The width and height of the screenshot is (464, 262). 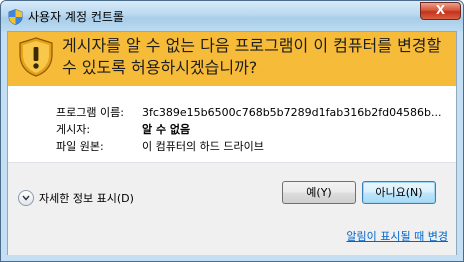 What do you see at coordinates (36, 57) in the screenshot?
I see `warning-shield-icon` at bounding box center [36, 57].